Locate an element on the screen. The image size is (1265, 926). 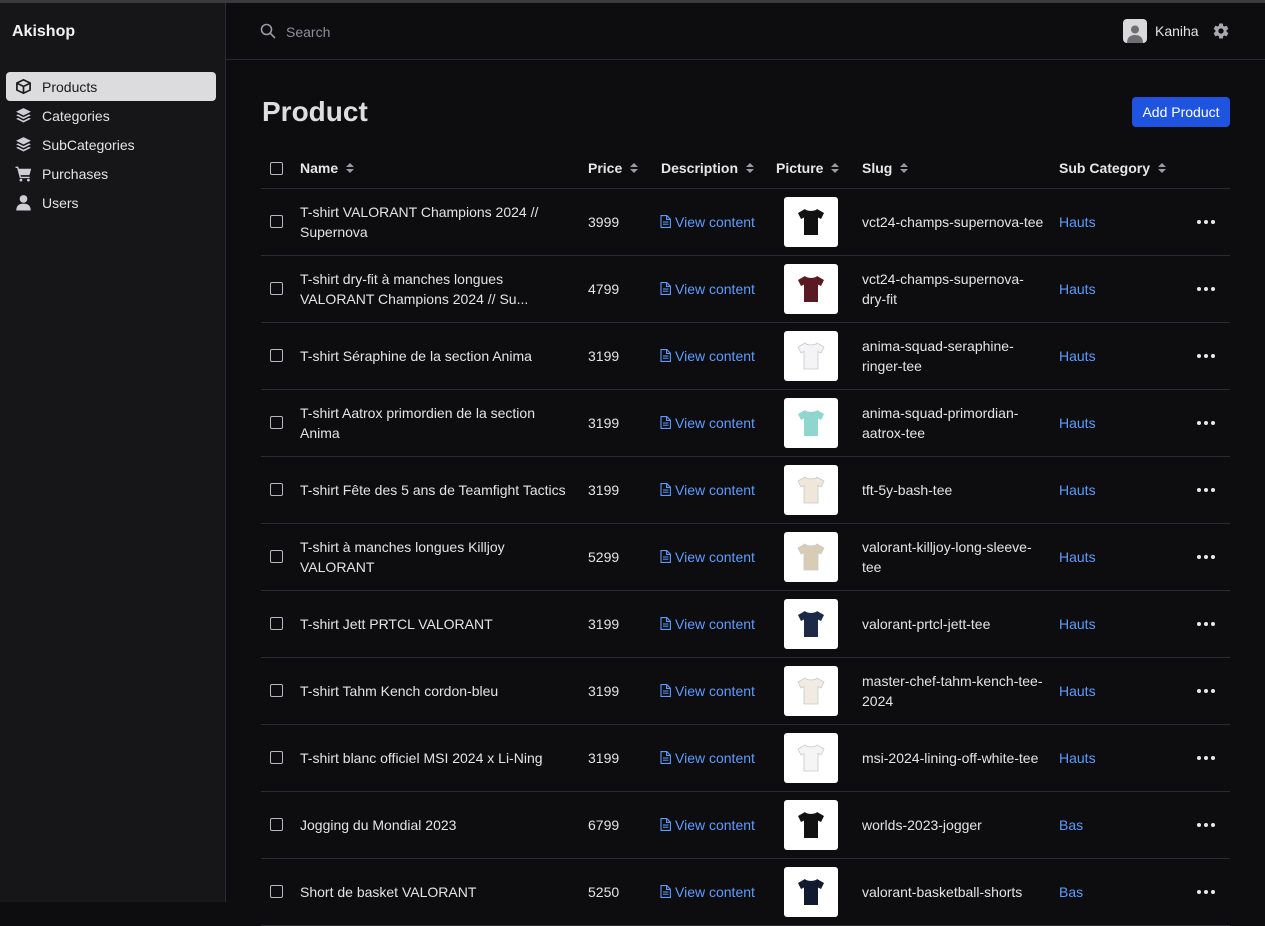
column-header-slug: Slug is located at coordinates (885, 168).